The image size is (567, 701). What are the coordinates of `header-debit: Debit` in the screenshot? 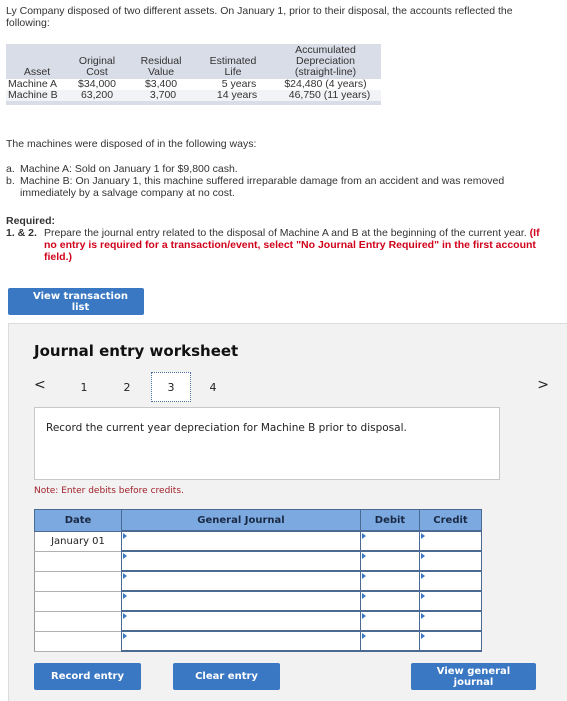 It's located at (390, 520).